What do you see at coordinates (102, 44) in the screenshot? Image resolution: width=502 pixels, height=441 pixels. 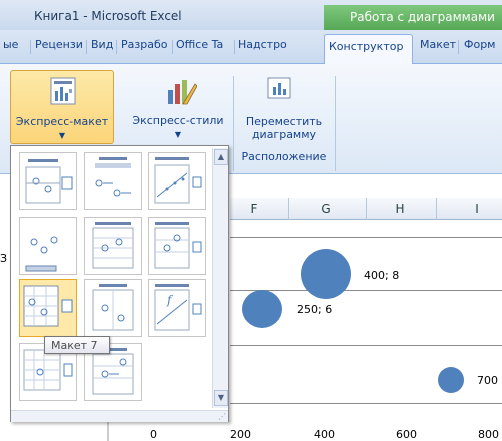 I see `tab-view: Вид` at bounding box center [102, 44].